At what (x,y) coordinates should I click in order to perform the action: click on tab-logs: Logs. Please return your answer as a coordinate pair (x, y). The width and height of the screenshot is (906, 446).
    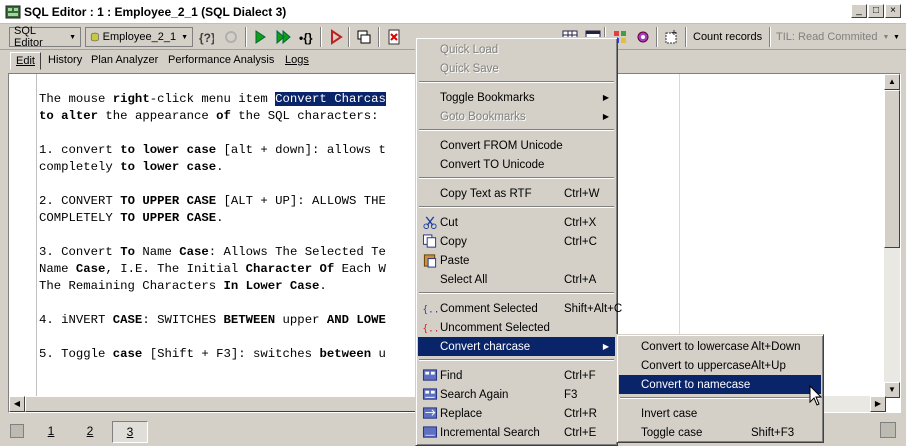
    Looking at the image, I should click on (297, 61).